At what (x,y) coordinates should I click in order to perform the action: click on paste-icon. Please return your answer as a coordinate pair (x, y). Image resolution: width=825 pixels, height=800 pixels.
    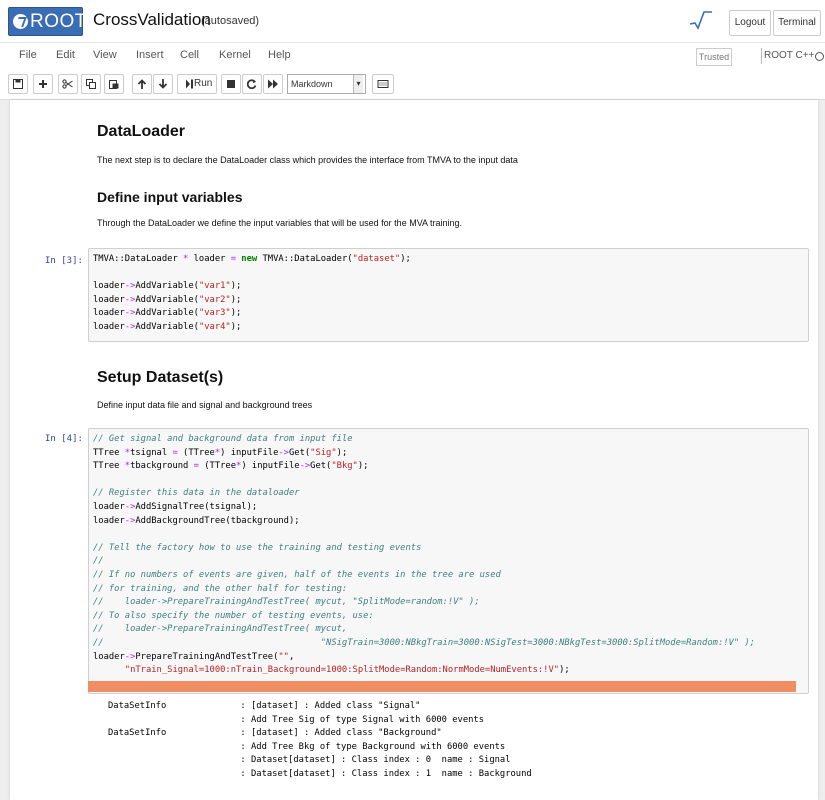
    Looking at the image, I should click on (114, 84).